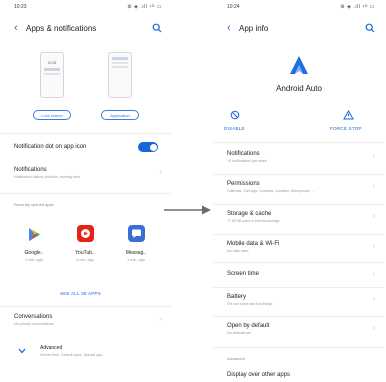 The height and width of the screenshot is (382, 386). What do you see at coordinates (34, 204) in the screenshot?
I see `recently-opened-label: Recently opened apps` at bounding box center [34, 204].